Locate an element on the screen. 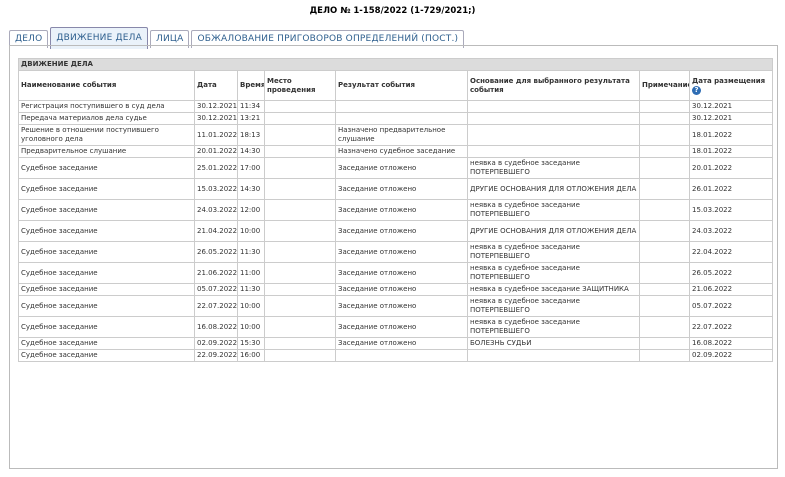 The image size is (785, 477). cell-date: 21.04.2022 is located at coordinates (216, 231).